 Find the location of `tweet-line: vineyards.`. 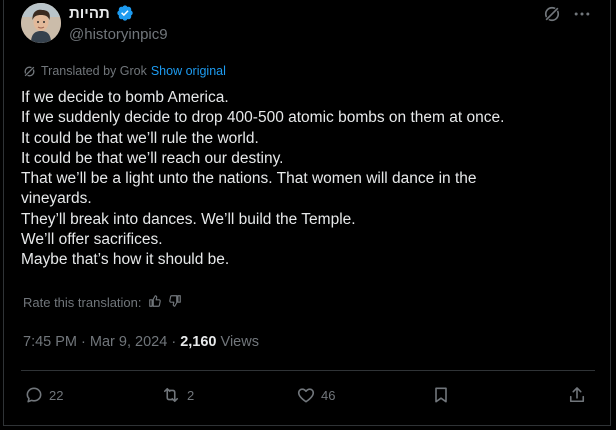

tweet-line: vineyards. is located at coordinates (56, 199).